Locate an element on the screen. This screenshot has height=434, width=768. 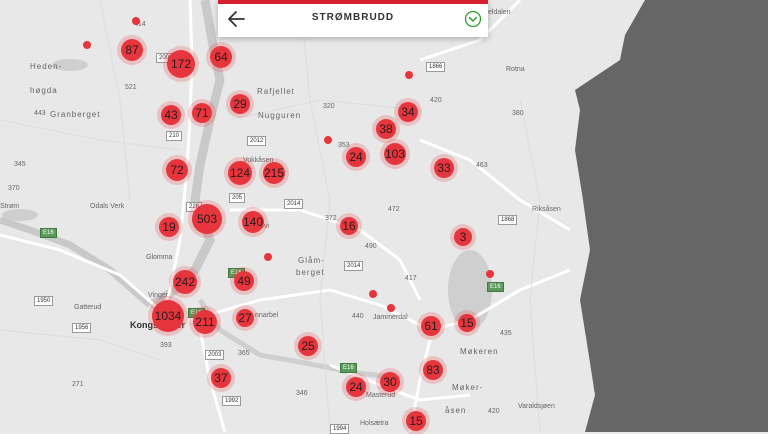
elevation-label: 370 is located at coordinates (14, 188).